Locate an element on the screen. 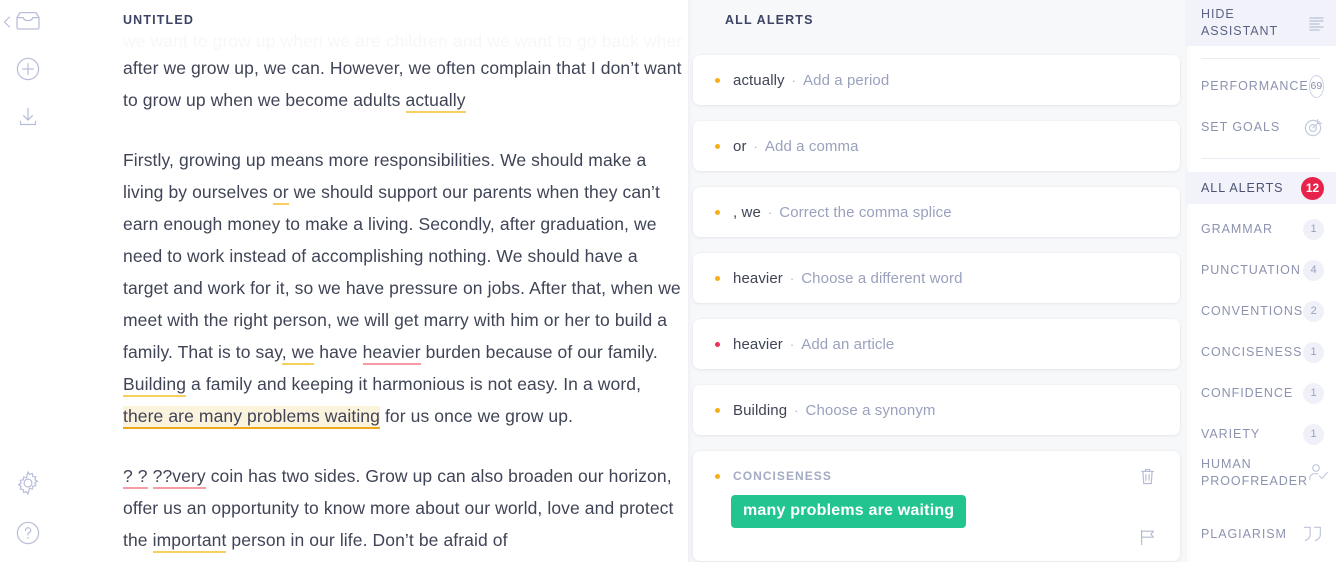 The height and width of the screenshot is (562, 1336). plus-circle-icon is located at coordinates (27, 69).